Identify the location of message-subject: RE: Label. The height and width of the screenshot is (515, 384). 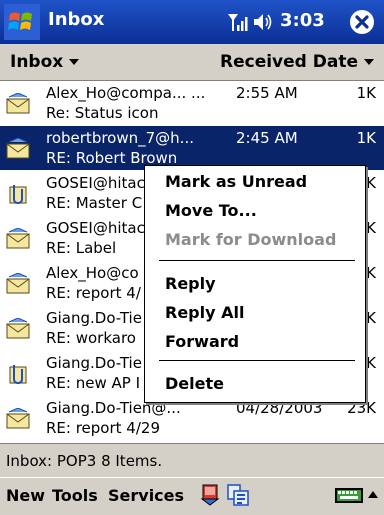
(81, 248).